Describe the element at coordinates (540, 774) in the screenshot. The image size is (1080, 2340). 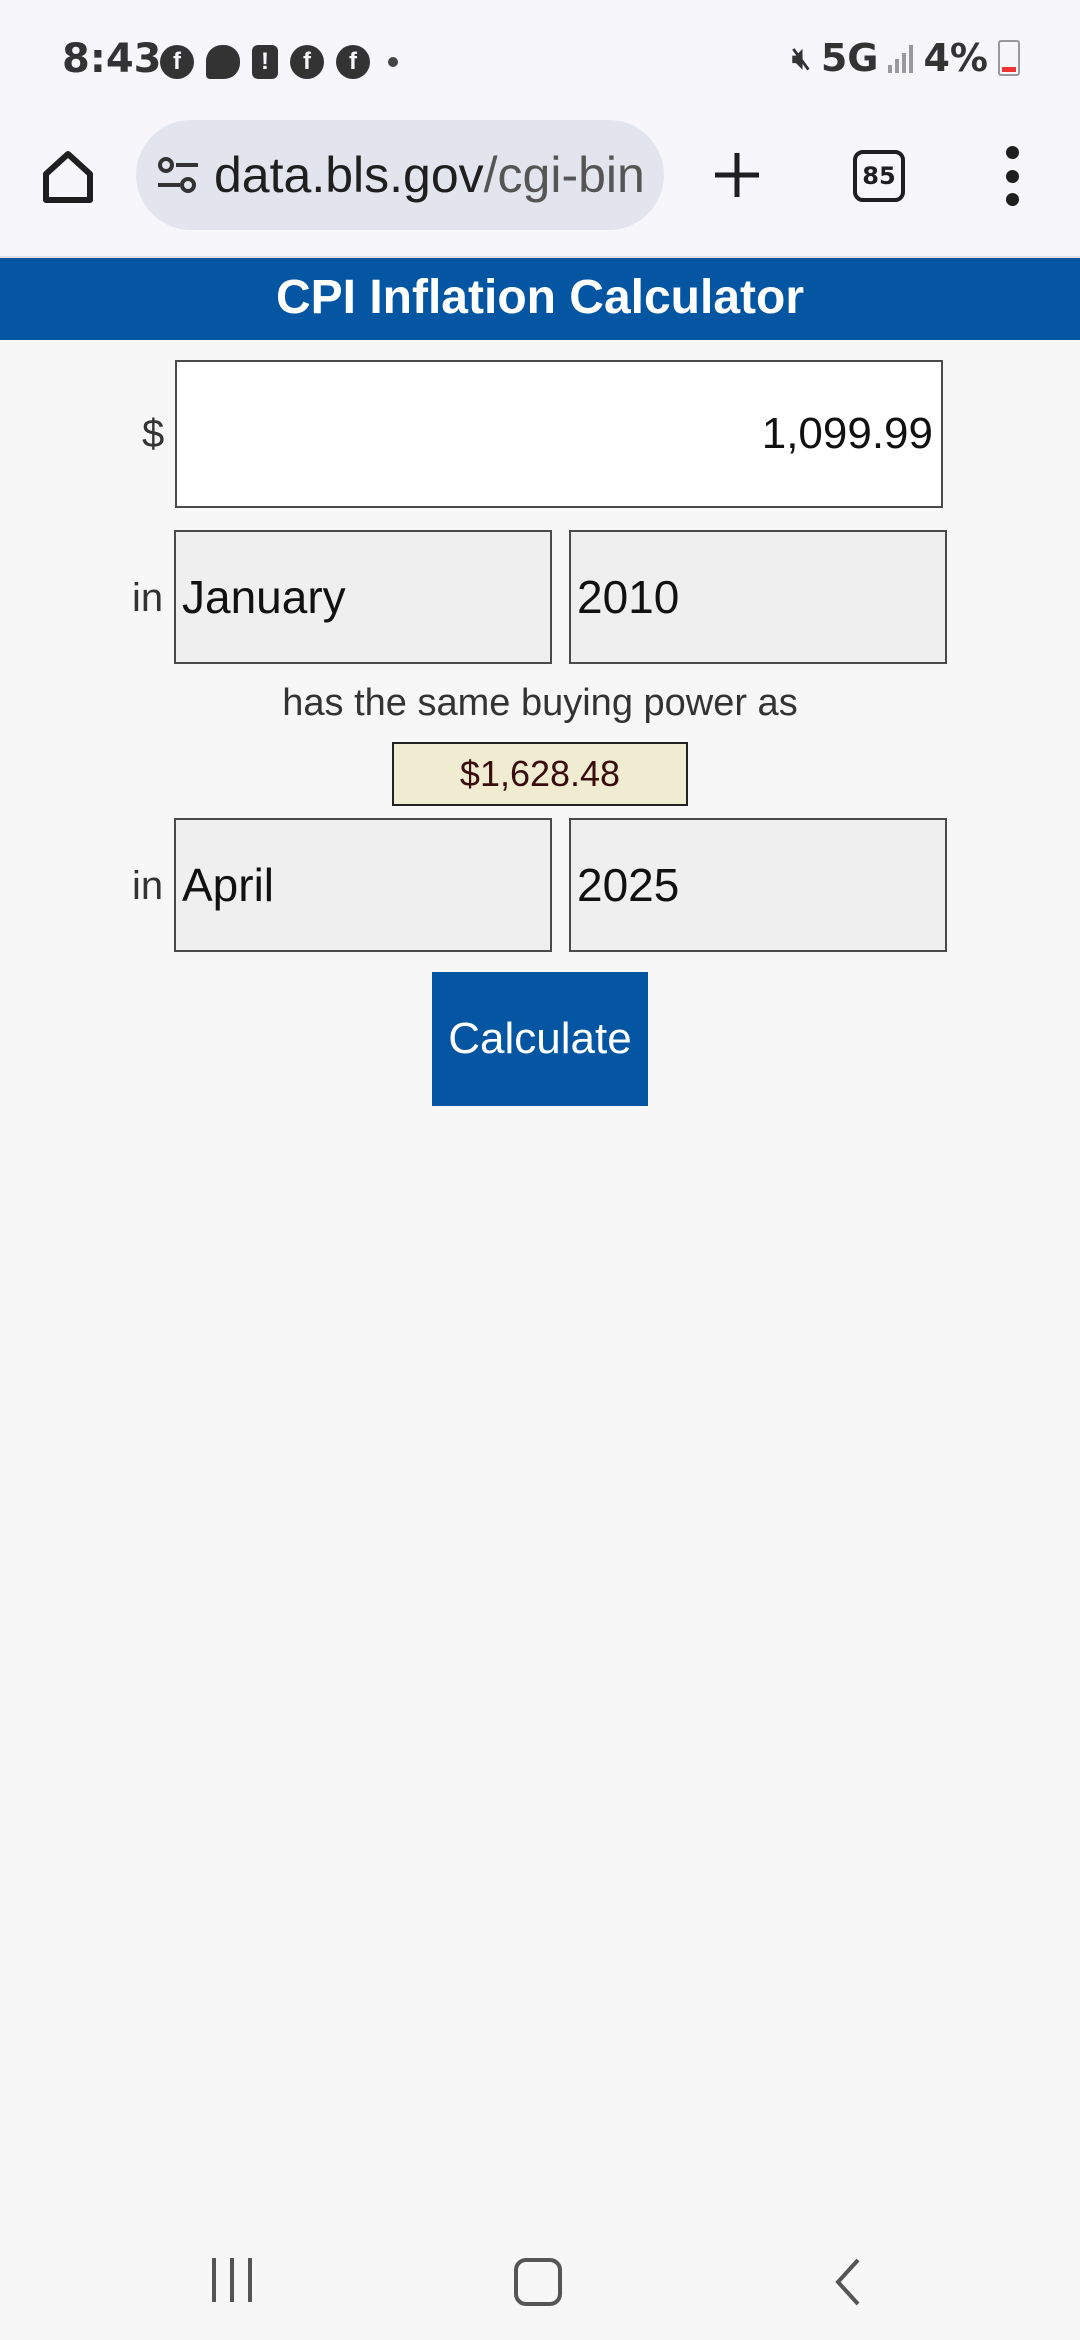
I see `result-value: $1,628.48` at that location.